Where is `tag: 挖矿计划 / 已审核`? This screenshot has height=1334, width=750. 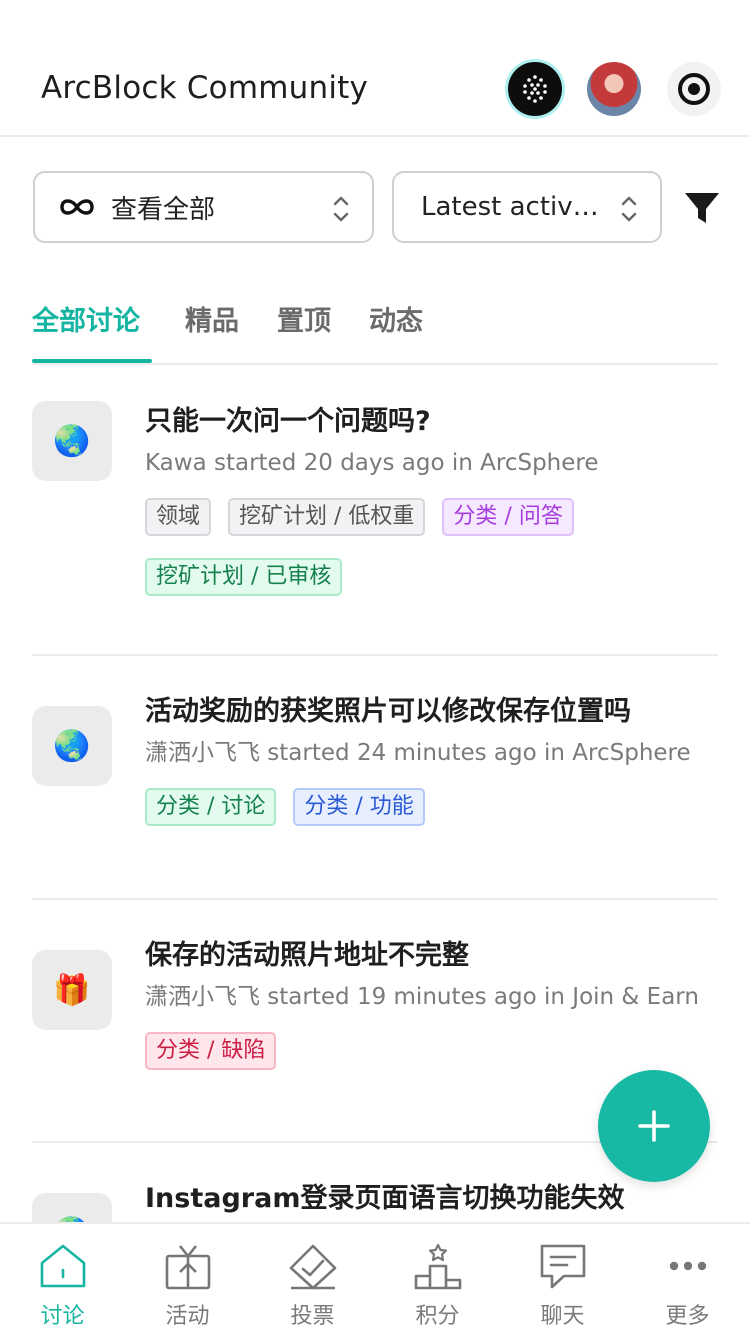
tag: 挖矿计划 / 已审核 is located at coordinates (244, 577).